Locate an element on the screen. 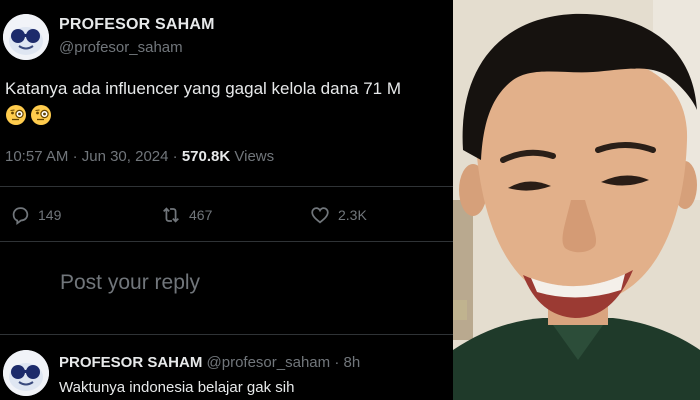  like-button: 2.3K is located at coordinates (338, 215).